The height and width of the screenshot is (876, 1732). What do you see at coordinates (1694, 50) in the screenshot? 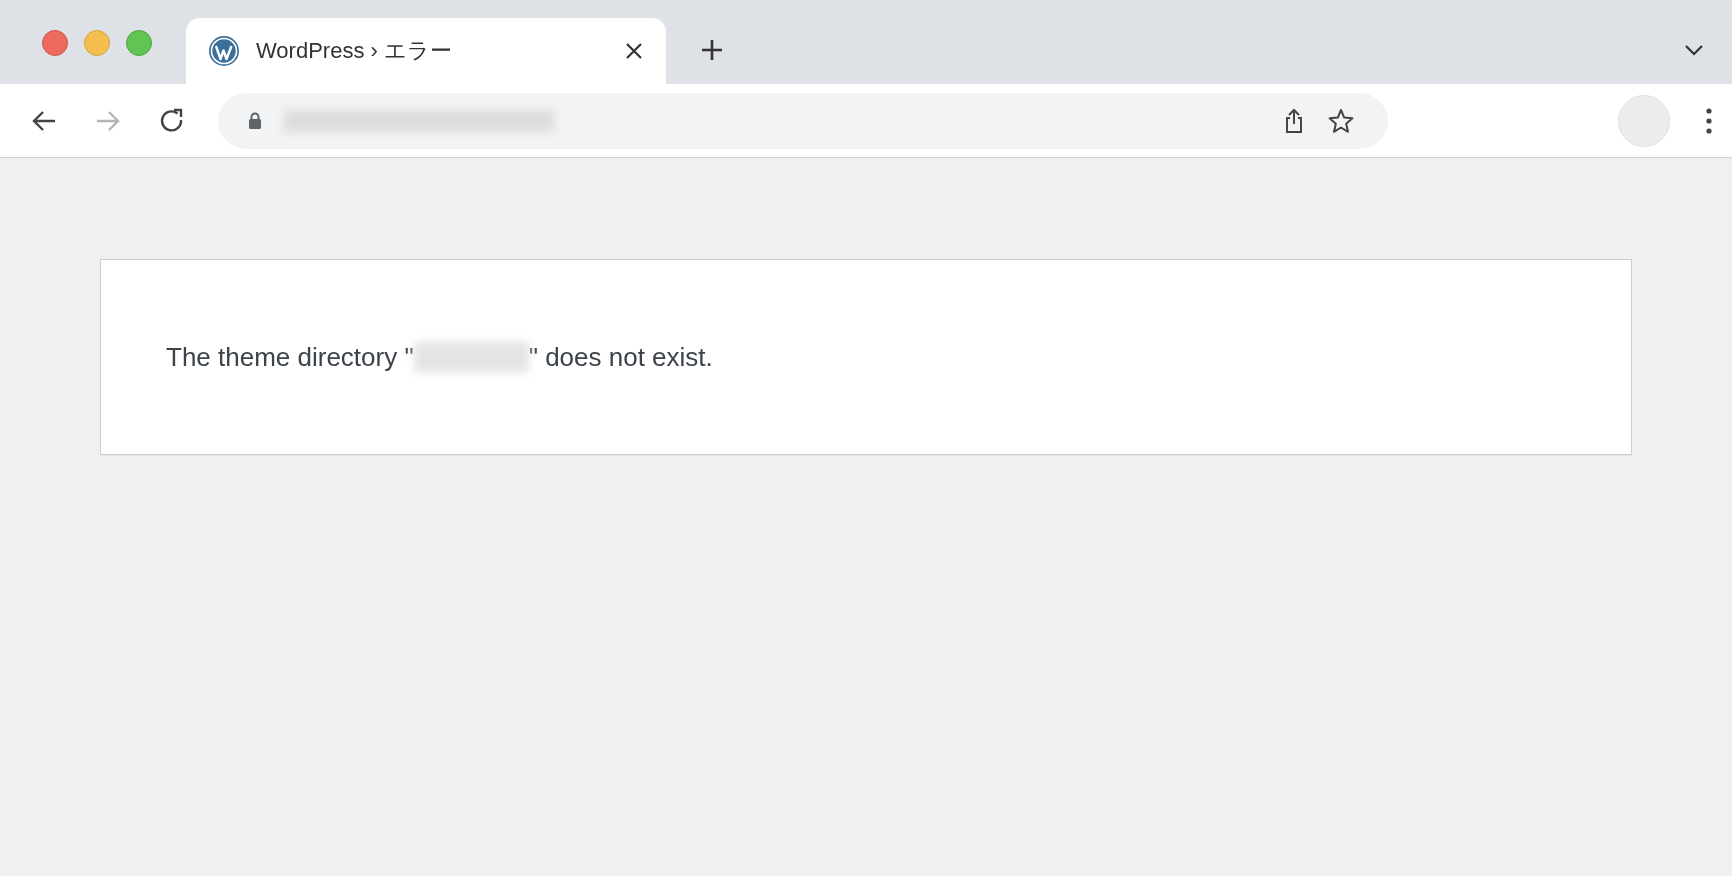
I see `tab-list-chevron-icon` at bounding box center [1694, 50].